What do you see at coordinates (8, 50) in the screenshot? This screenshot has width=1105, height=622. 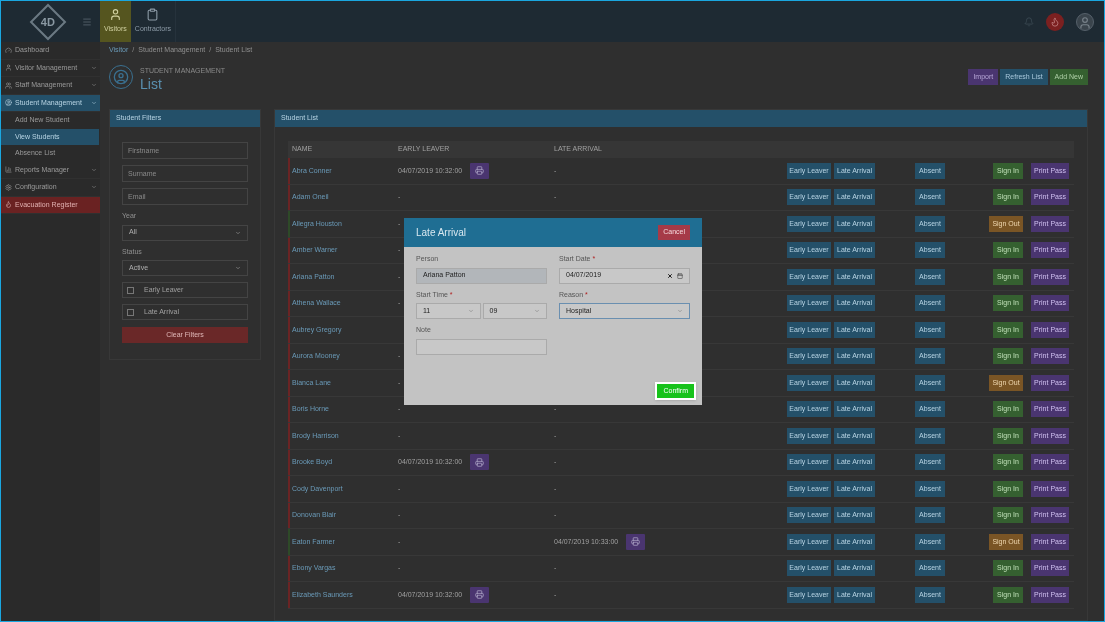 I see `gauge-icon` at bounding box center [8, 50].